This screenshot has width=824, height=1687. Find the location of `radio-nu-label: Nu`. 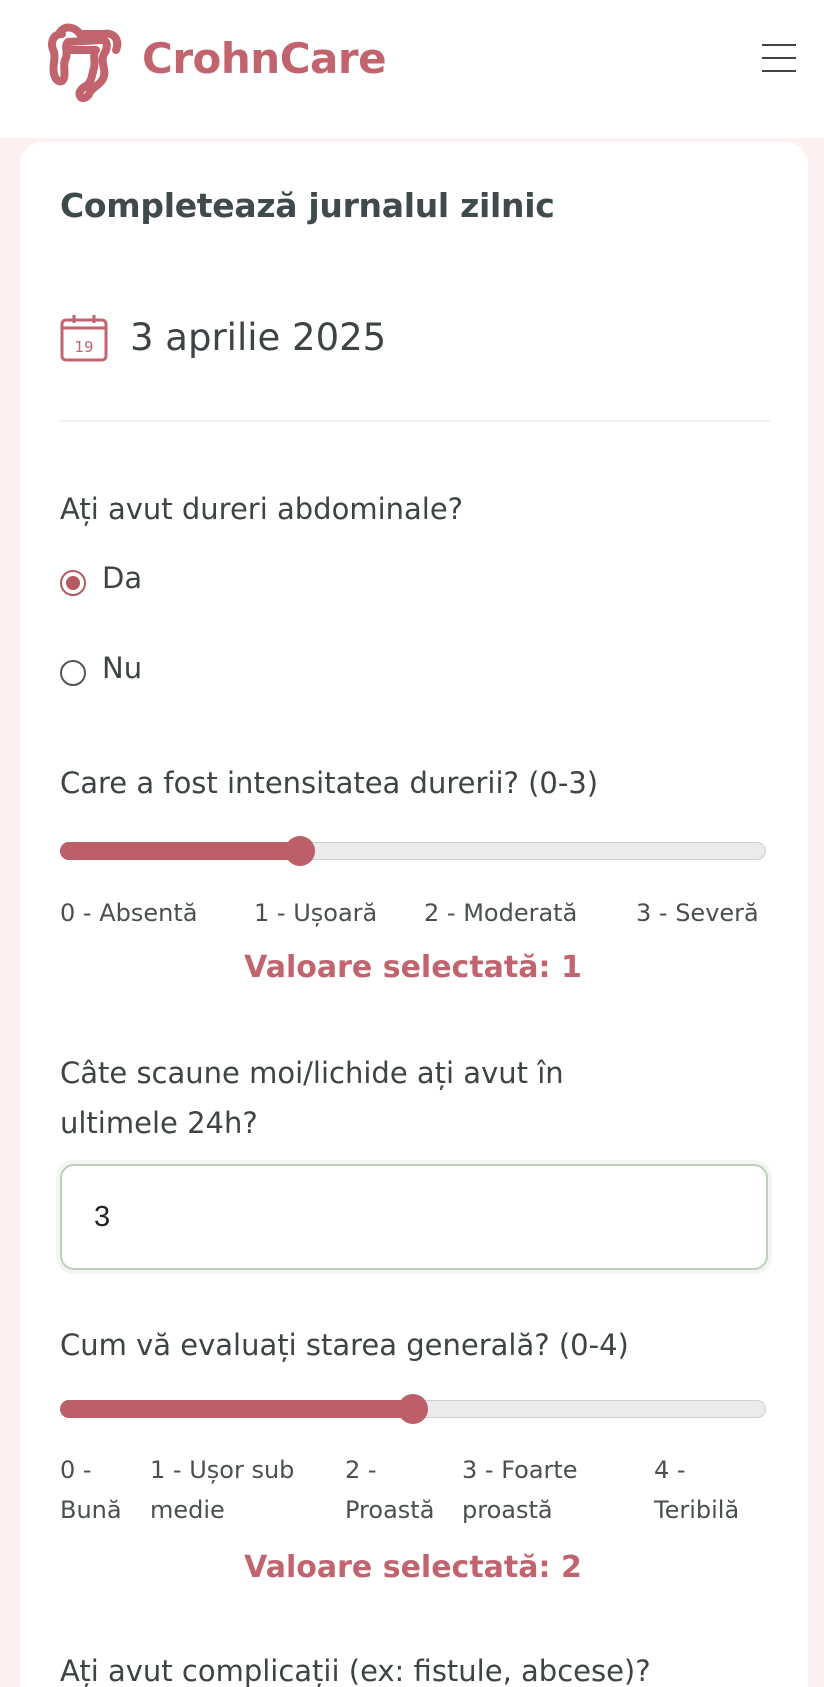

radio-nu-label: Nu is located at coordinates (122, 668).